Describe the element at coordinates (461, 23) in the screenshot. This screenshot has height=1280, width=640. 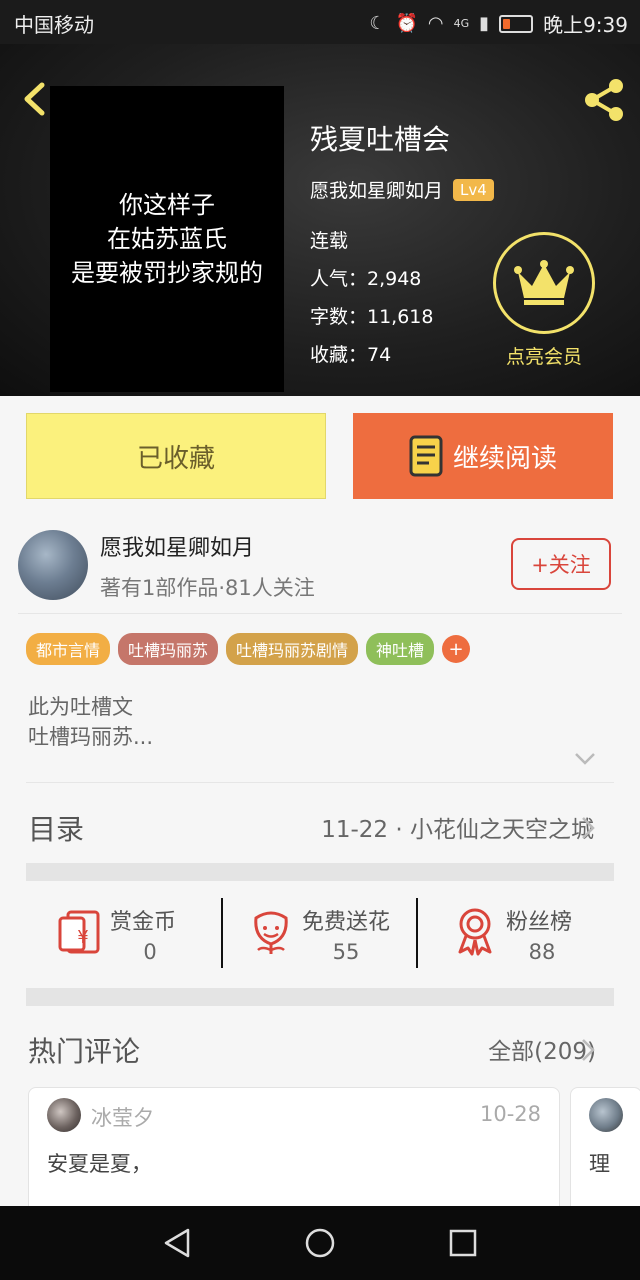
I see `network-type-label: 4G` at that location.